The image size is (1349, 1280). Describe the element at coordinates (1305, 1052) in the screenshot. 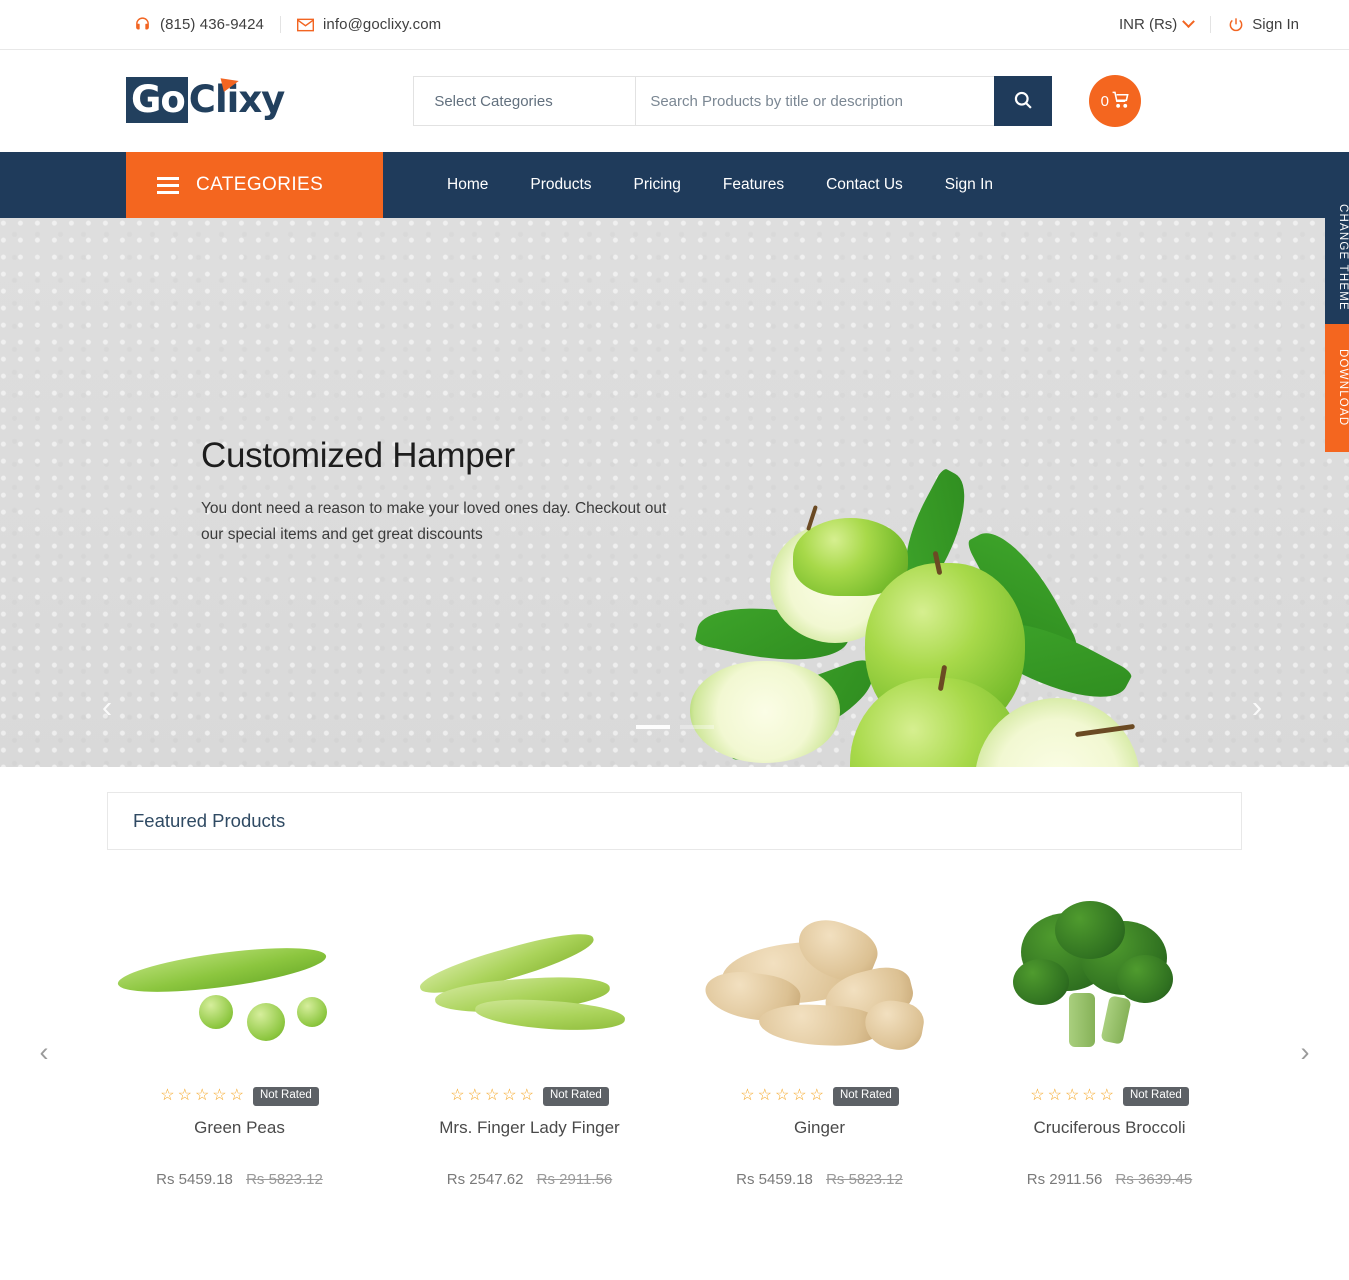

I see `products-next-button: ›` at that location.